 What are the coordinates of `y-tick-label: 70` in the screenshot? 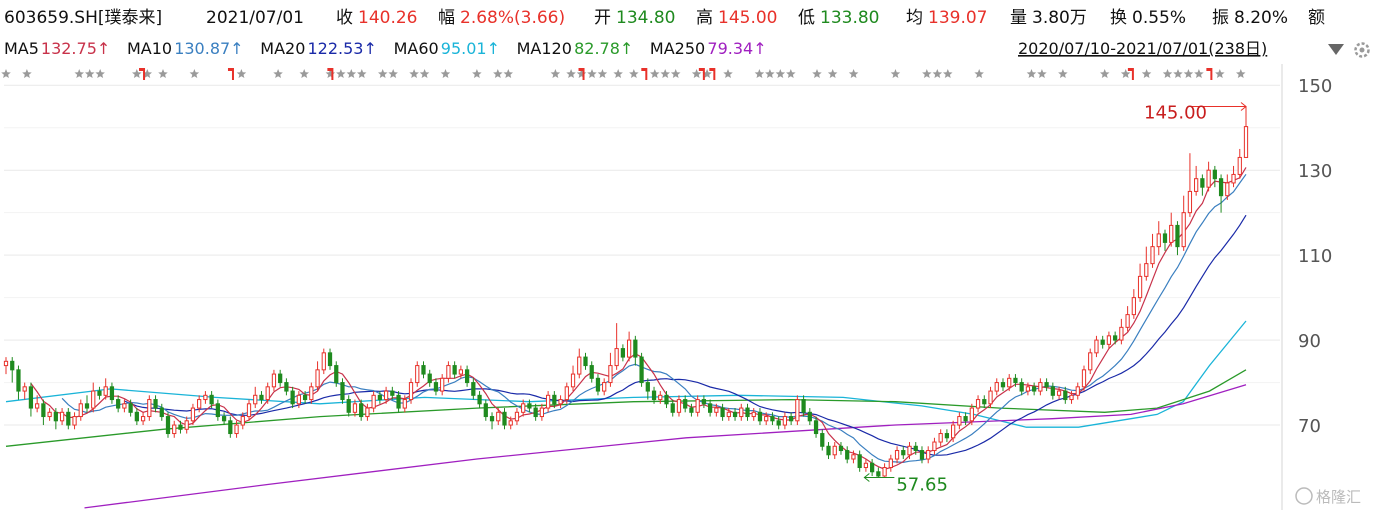 It's located at (1309, 426).